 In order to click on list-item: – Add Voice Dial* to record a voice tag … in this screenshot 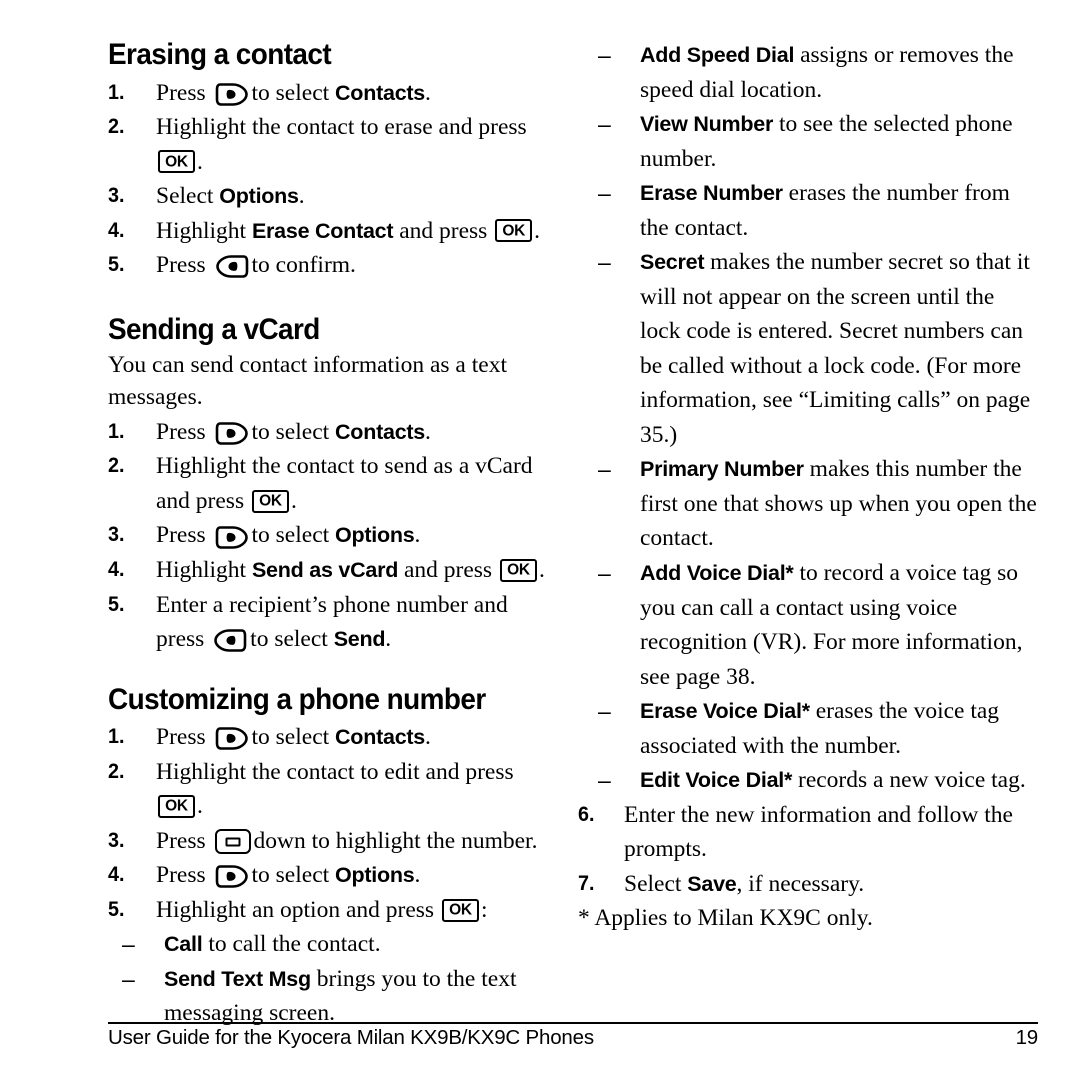, I will do `click(808, 625)`.